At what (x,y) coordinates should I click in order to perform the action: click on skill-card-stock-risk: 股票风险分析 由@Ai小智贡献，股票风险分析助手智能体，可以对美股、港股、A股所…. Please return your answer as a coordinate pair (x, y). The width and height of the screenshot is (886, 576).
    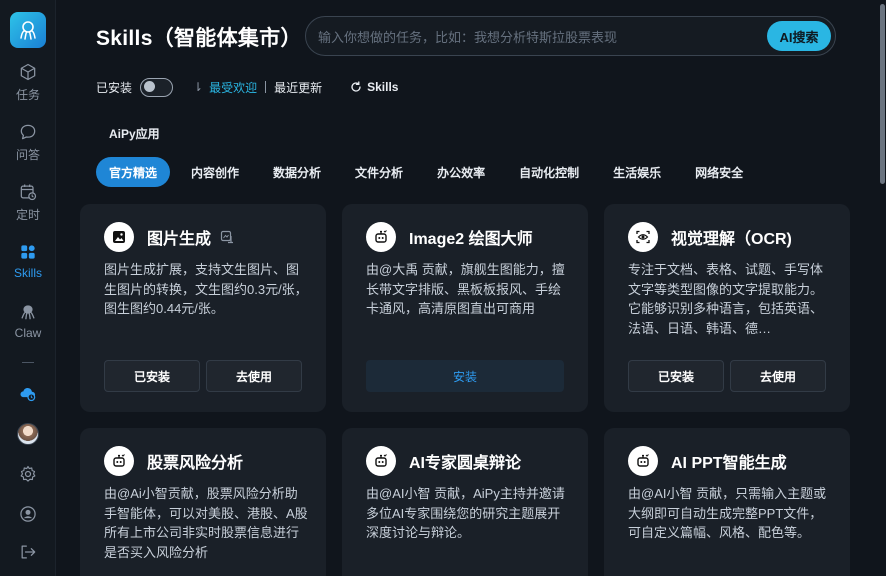
    Looking at the image, I should click on (203, 502).